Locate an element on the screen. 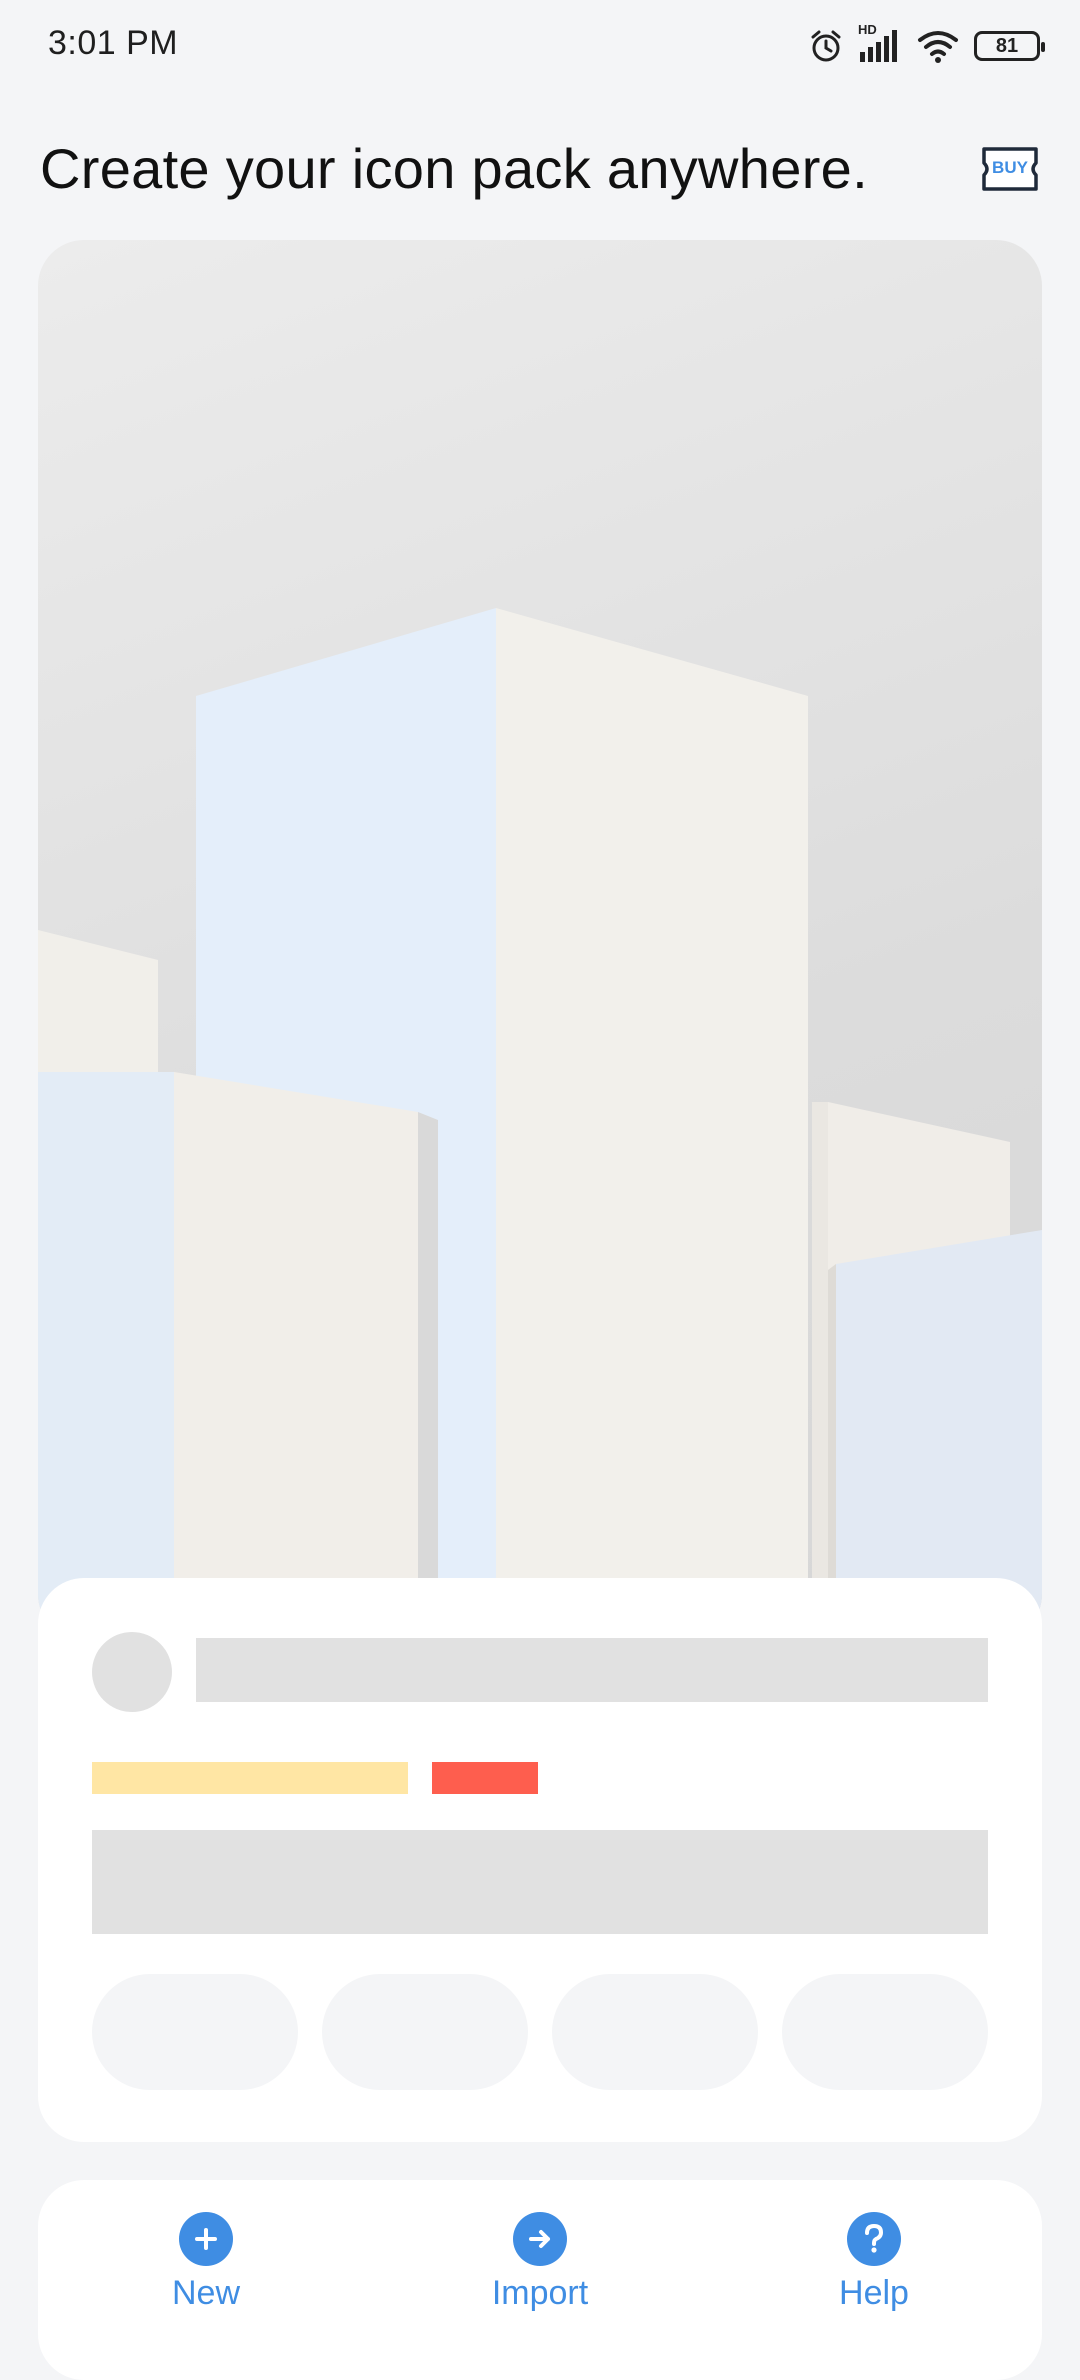 The height and width of the screenshot is (2380, 1080). battery-icon: 81 is located at coordinates (1009, 46).